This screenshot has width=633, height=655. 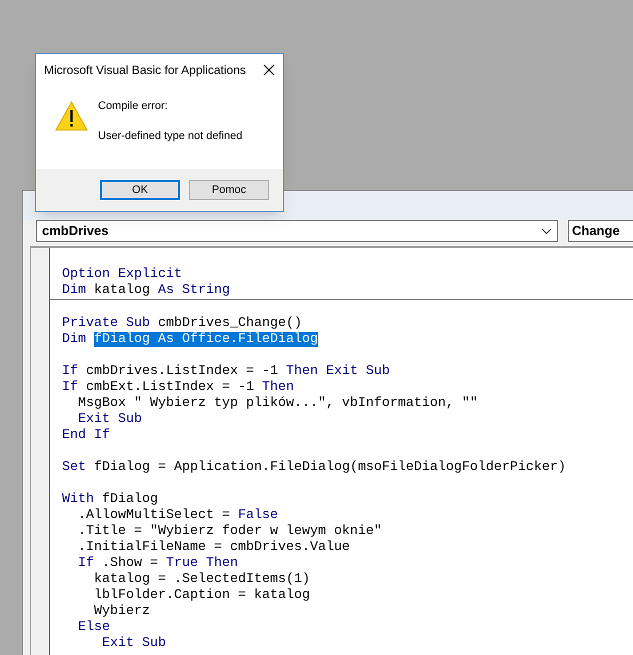 What do you see at coordinates (190, 340) in the screenshot?
I see `code-line: Dim fDialog As Office.FileDialog` at bounding box center [190, 340].